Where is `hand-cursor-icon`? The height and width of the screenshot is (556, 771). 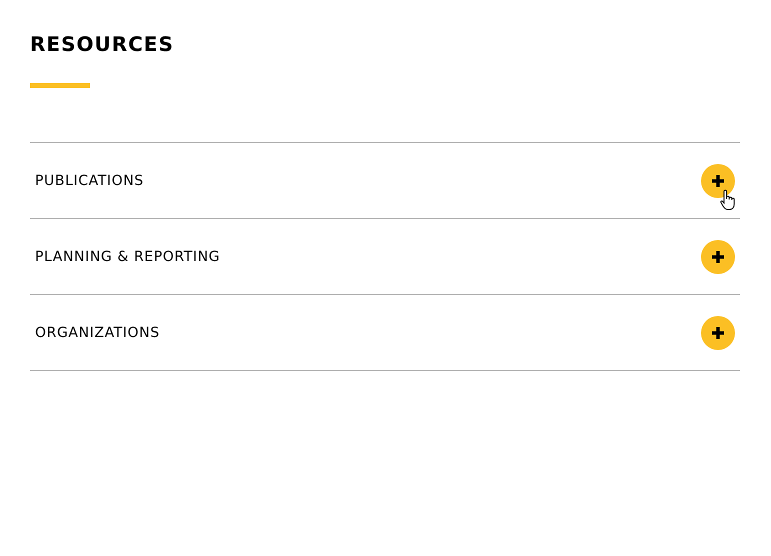
hand-cursor-icon is located at coordinates (728, 200).